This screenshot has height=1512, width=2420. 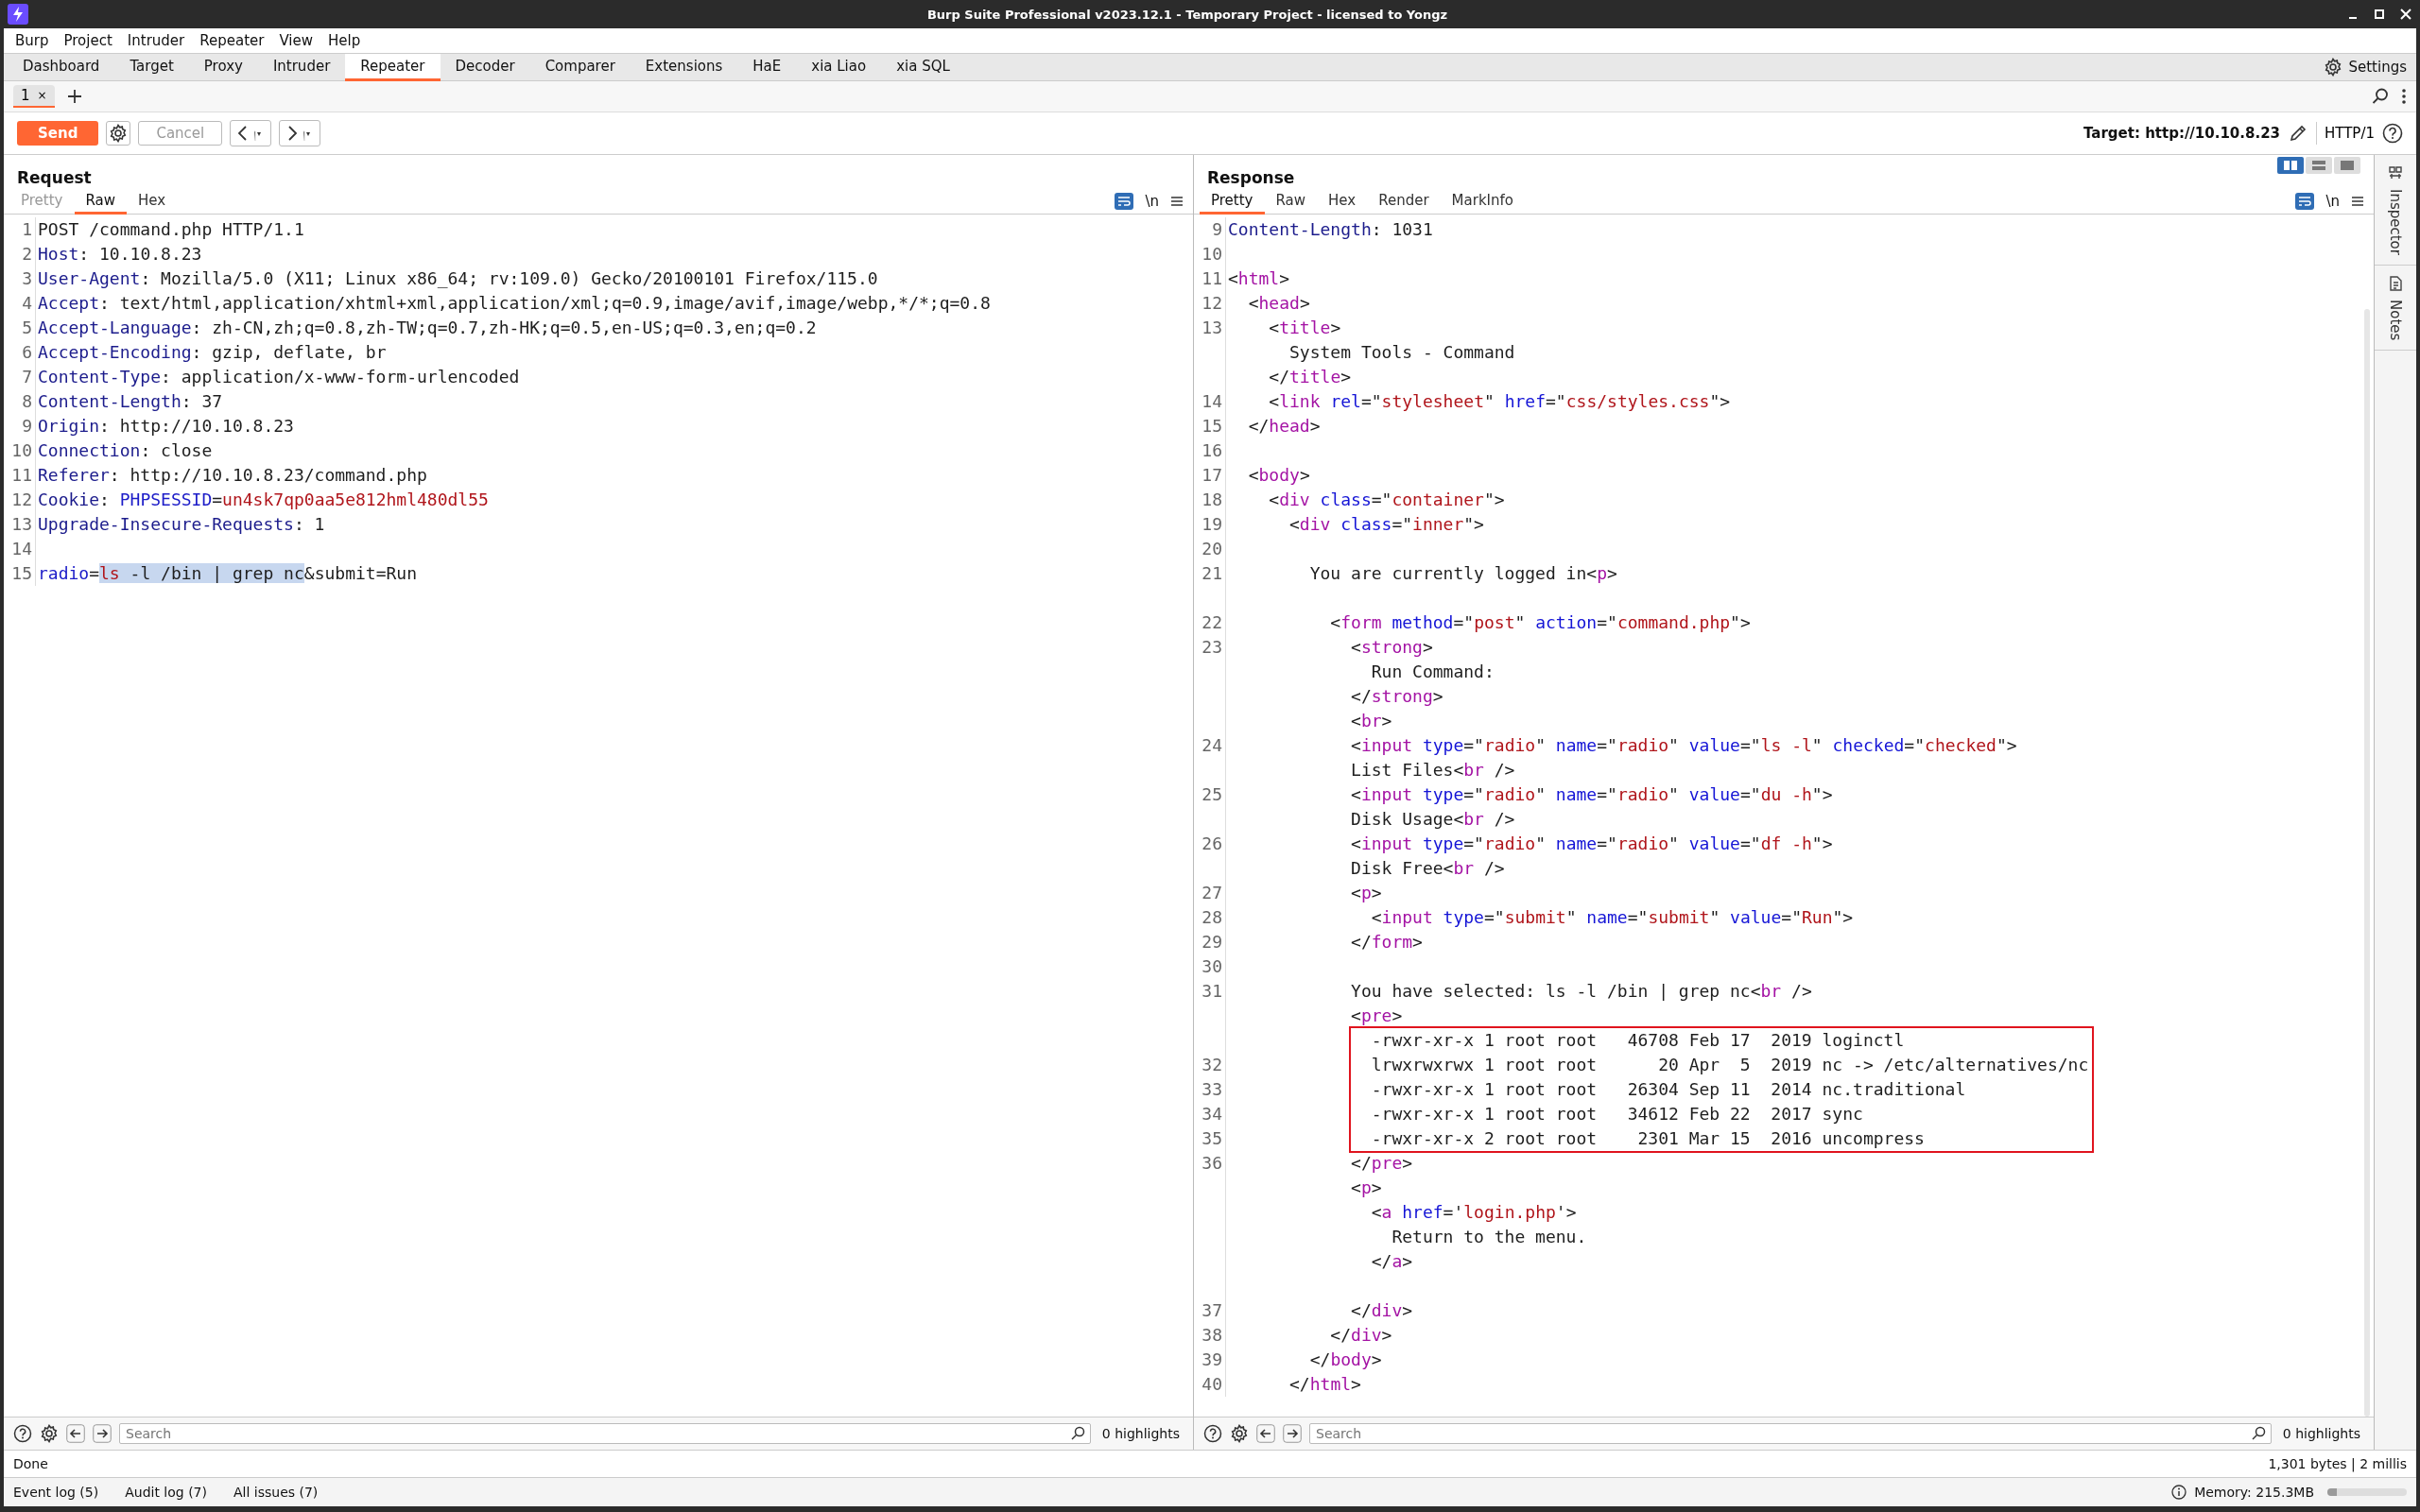 I want to click on tool-tab: Extensions, so click(x=684, y=67).